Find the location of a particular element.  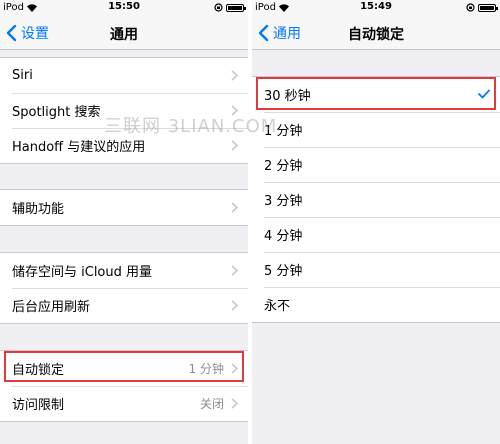

option-label: 4 分钟 is located at coordinates (283, 236).